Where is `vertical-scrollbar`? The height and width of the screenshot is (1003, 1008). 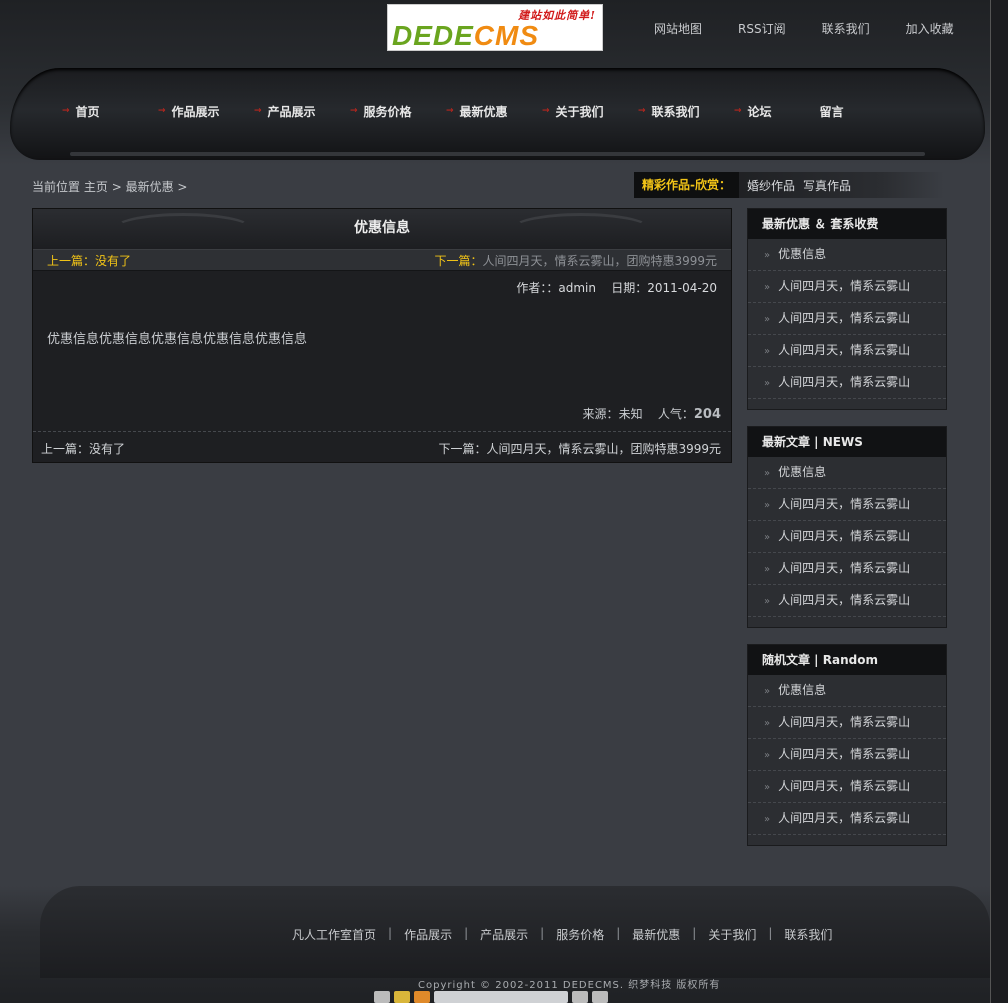
vertical-scrollbar is located at coordinates (999, 501).